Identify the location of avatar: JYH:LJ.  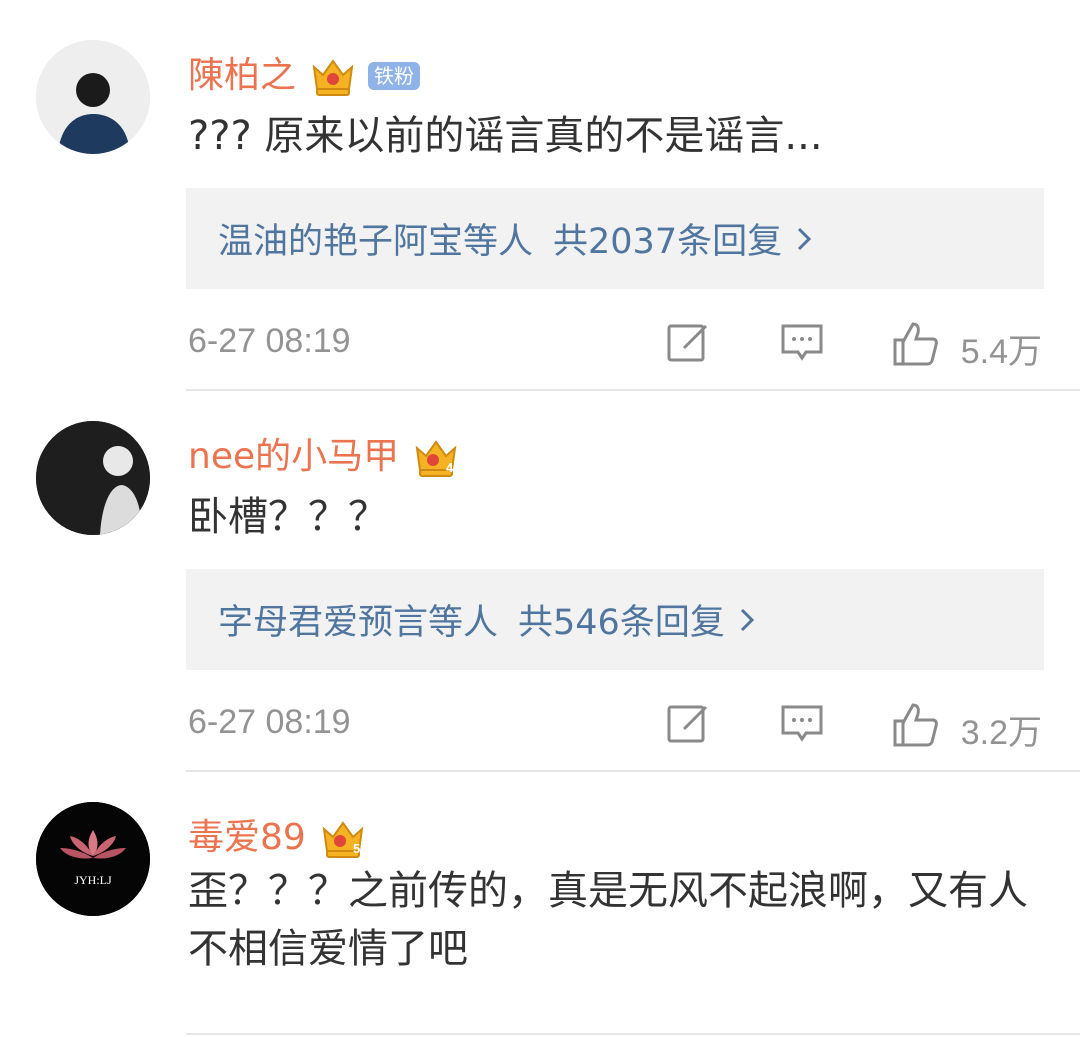
(93, 859).